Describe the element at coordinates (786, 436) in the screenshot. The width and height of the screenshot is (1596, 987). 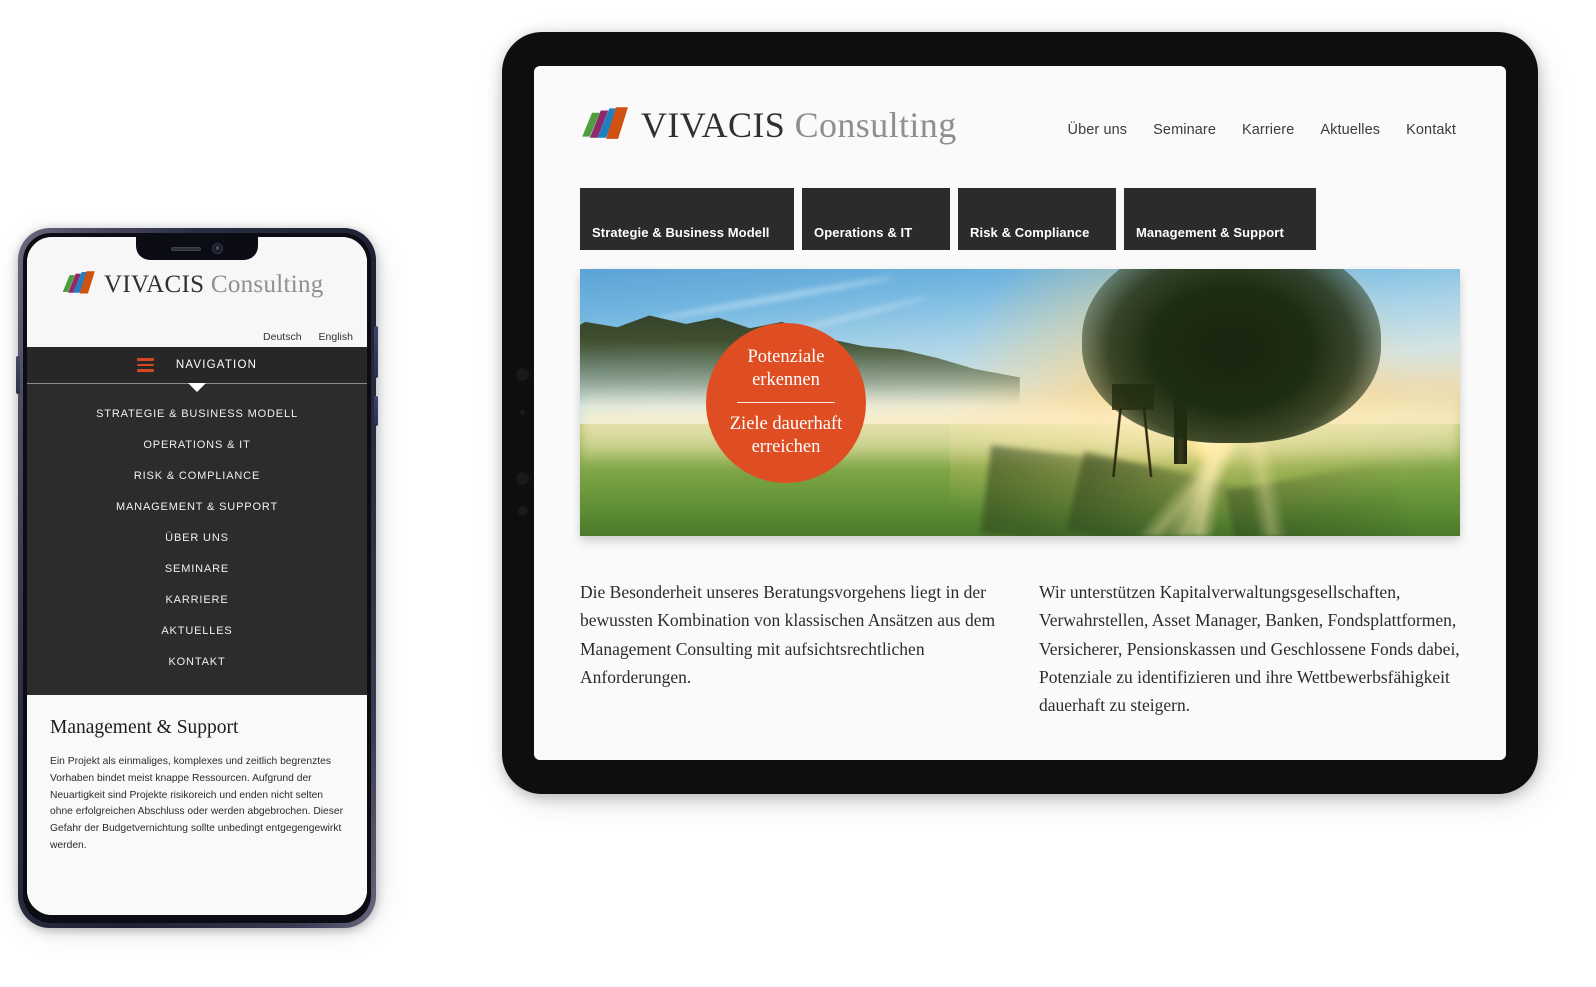
I see `hero-slogan-bottom: Ziele dauerhaft erreichen` at that location.